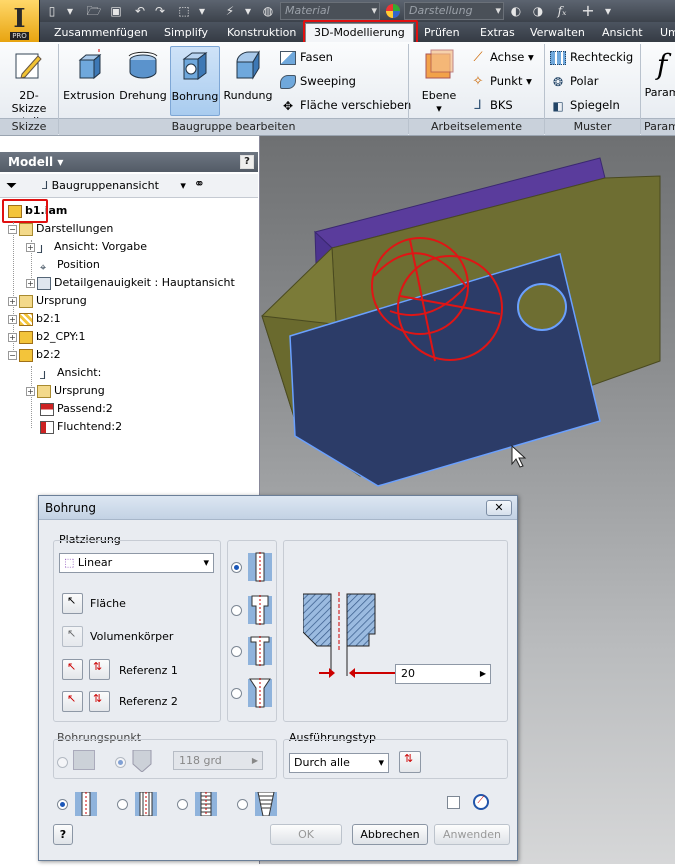  What do you see at coordinates (160, 11) in the screenshot?
I see `redo-icon: ↷` at bounding box center [160, 11].